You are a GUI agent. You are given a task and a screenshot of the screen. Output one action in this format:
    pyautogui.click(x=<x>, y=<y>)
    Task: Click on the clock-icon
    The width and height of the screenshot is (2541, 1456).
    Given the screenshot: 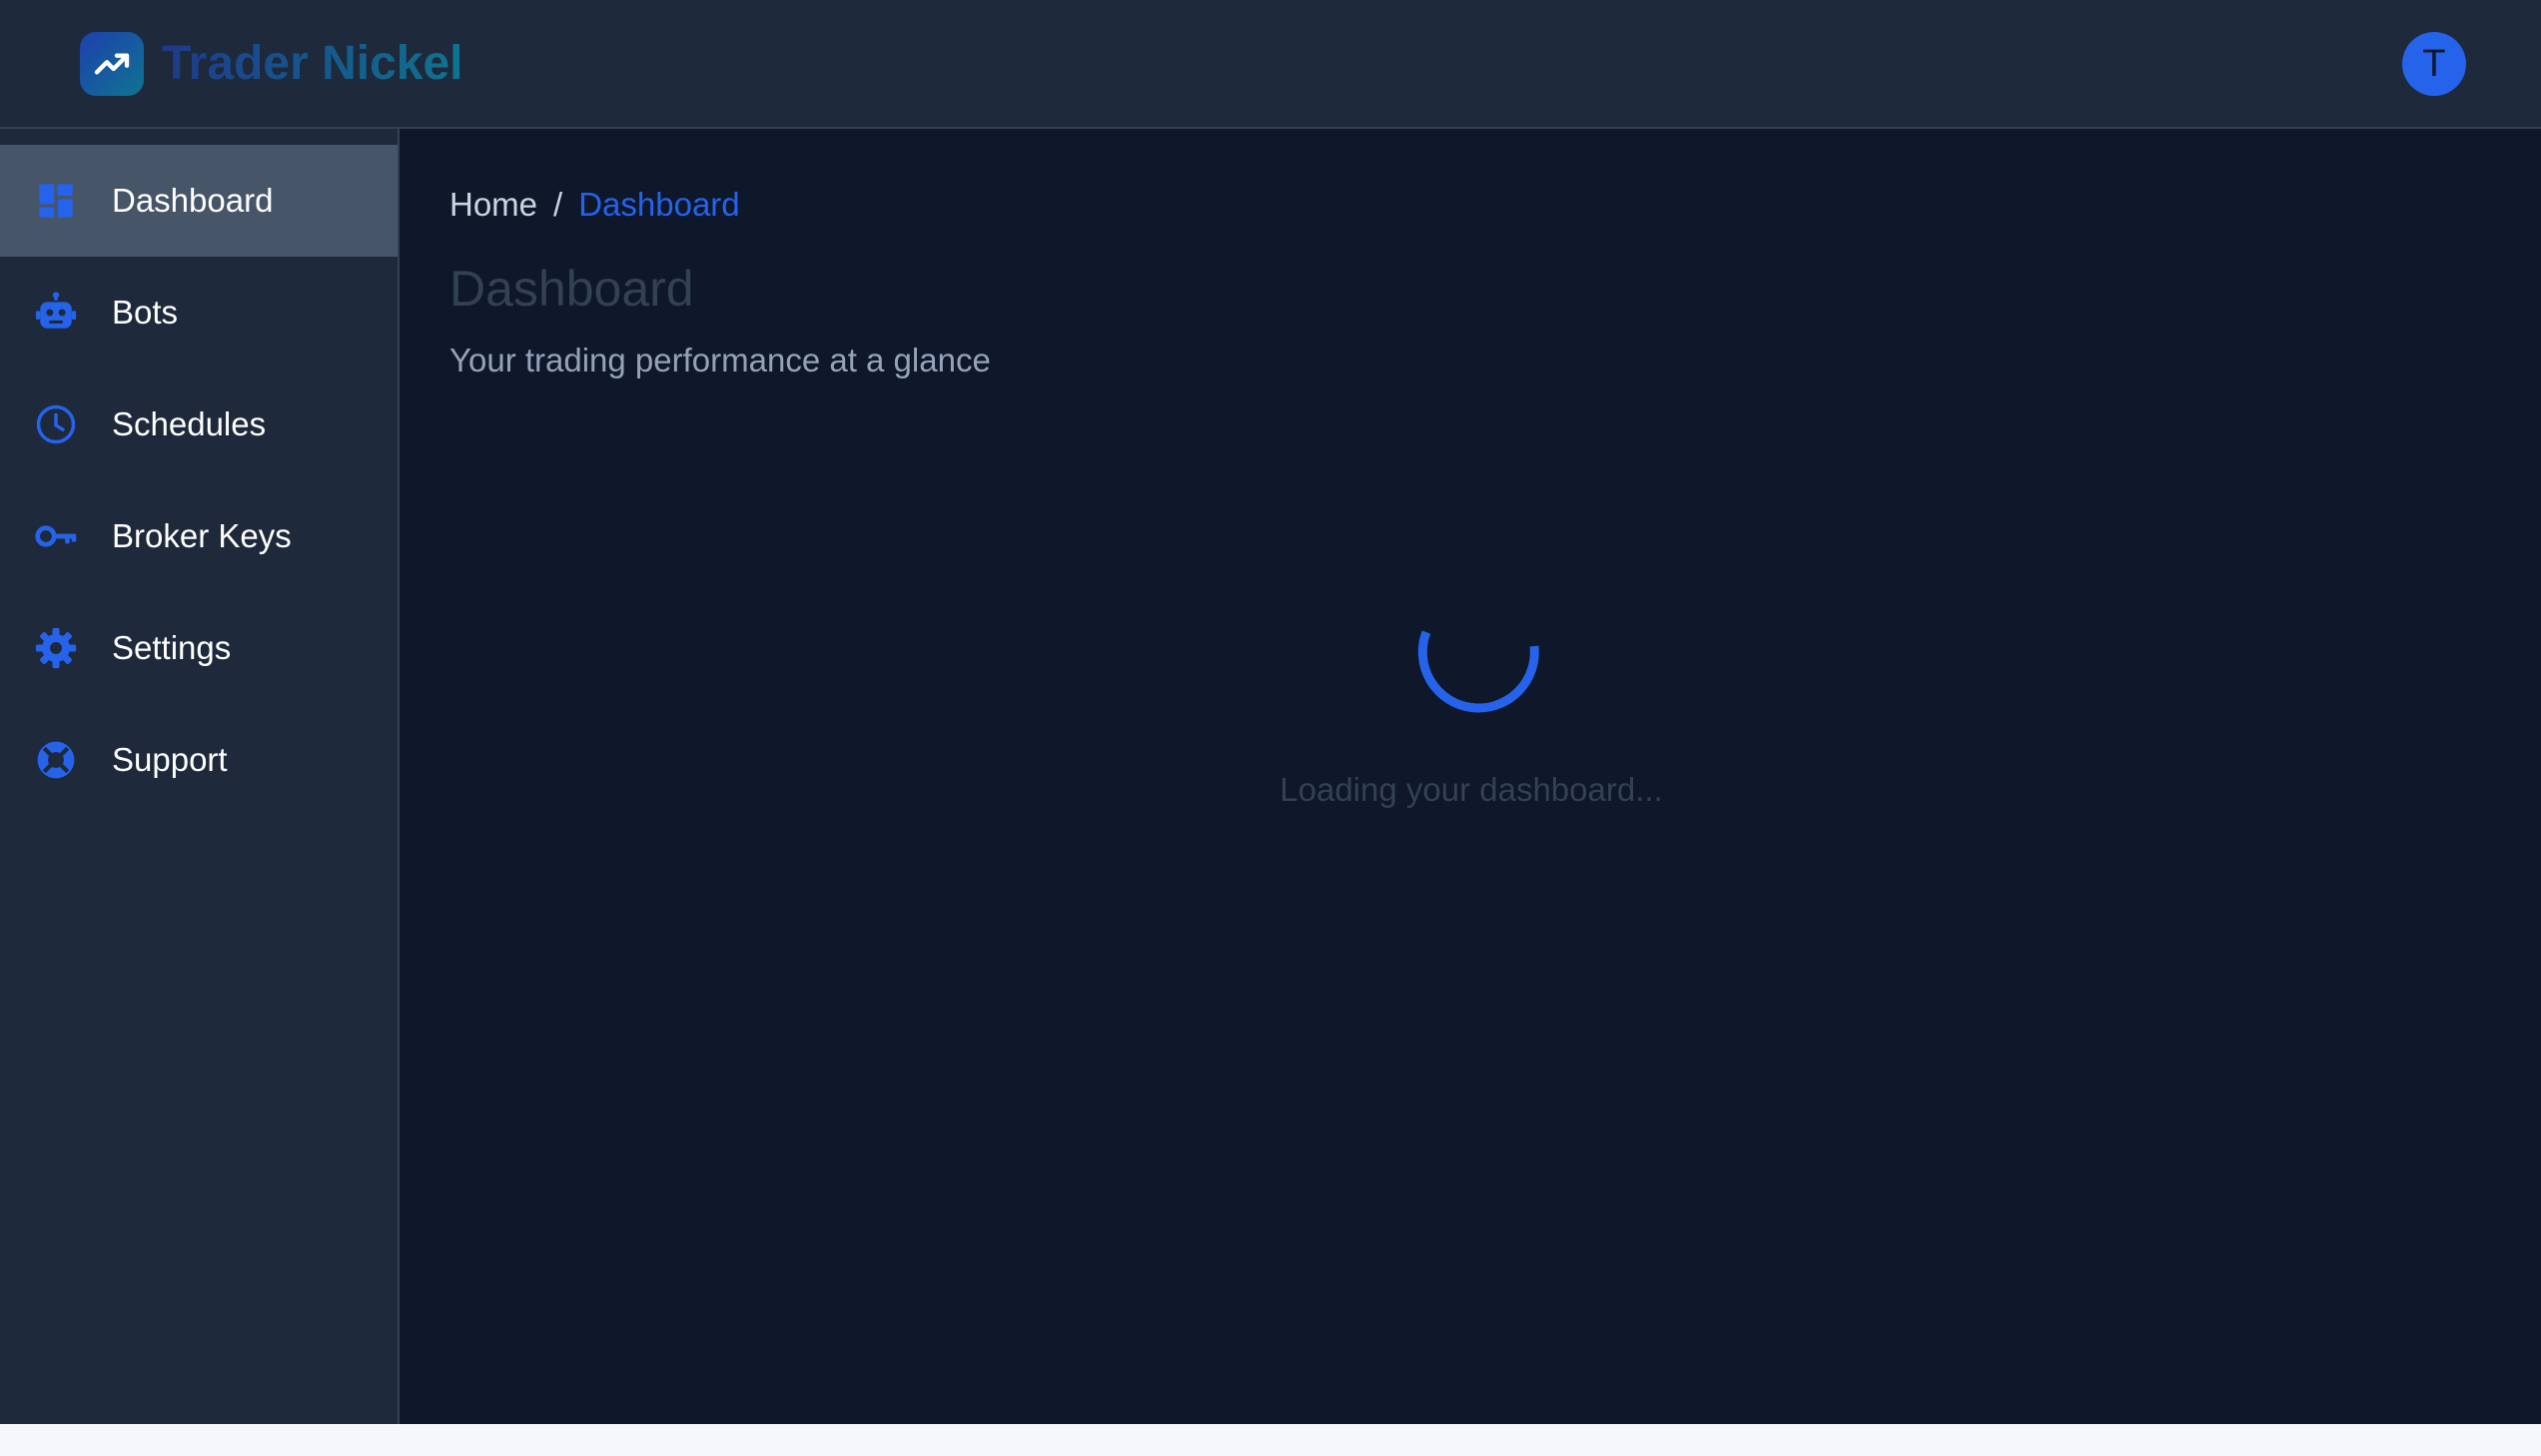 What is the action you would take?
    pyautogui.click(x=56, y=424)
    